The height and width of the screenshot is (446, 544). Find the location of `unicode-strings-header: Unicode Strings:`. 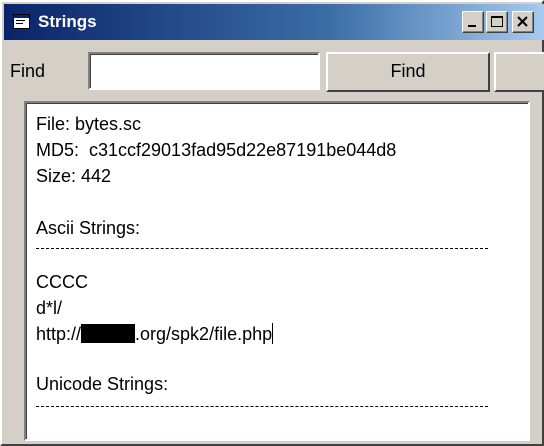

unicode-strings-header: Unicode Strings: is located at coordinates (102, 384).